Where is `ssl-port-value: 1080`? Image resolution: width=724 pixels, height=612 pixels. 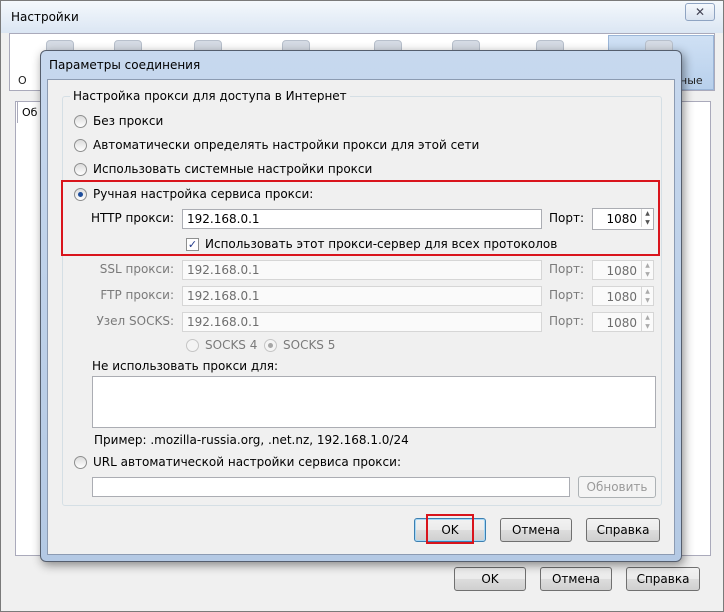
ssl-port-value: 1080 is located at coordinates (621, 271).